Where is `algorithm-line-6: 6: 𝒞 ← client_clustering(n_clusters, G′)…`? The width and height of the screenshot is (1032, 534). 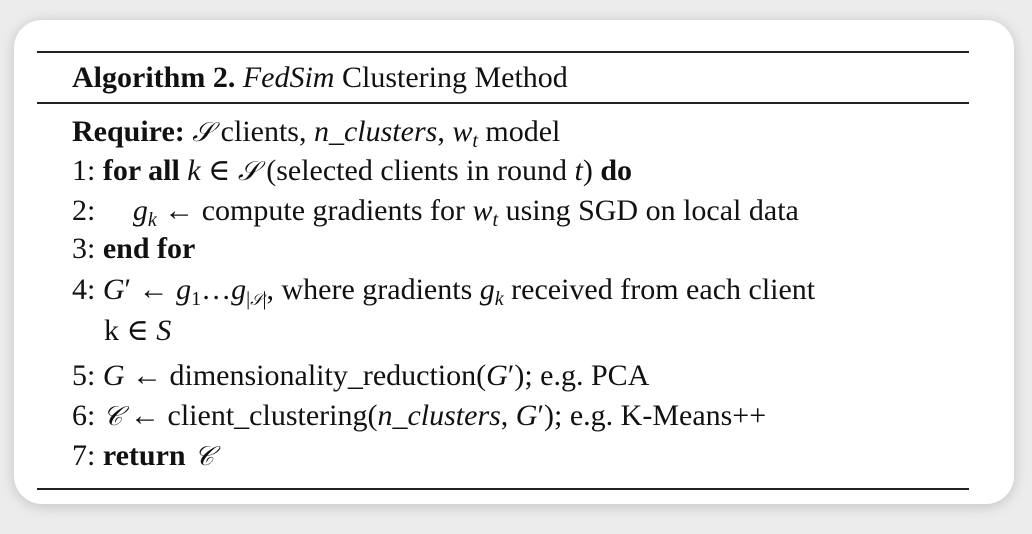 algorithm-line-6: 6: 𝒞 ← client_clustering(n_clusters, G′)… is located at coordinates (419, 416).